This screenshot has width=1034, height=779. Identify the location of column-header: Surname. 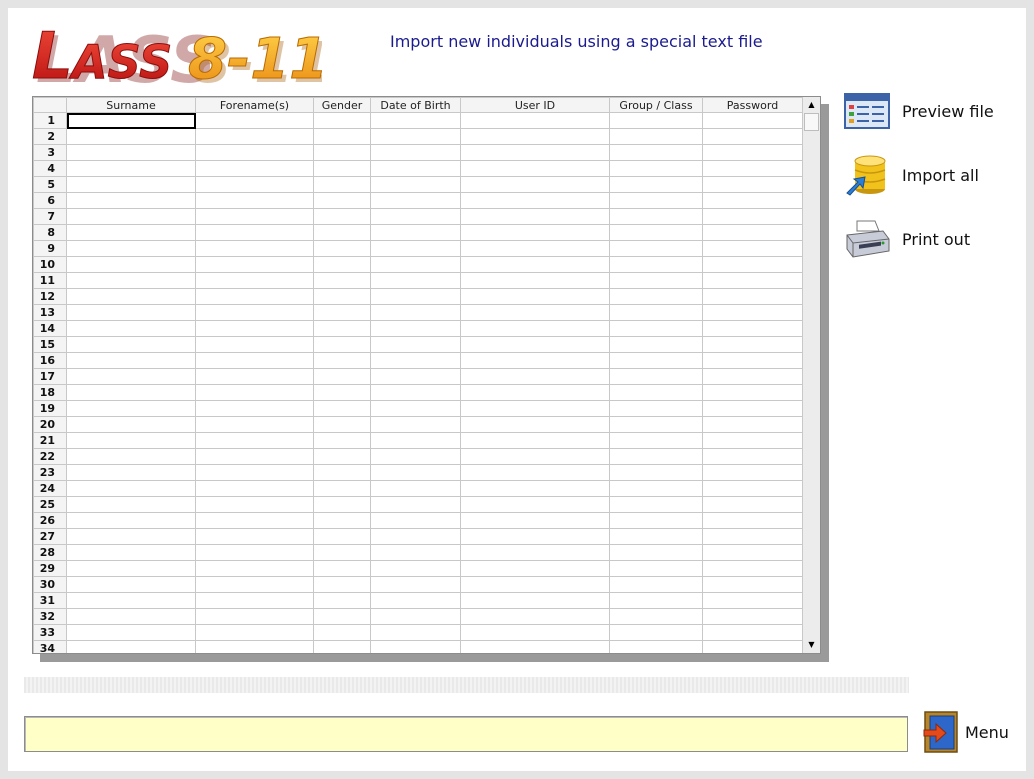
(131, 105).